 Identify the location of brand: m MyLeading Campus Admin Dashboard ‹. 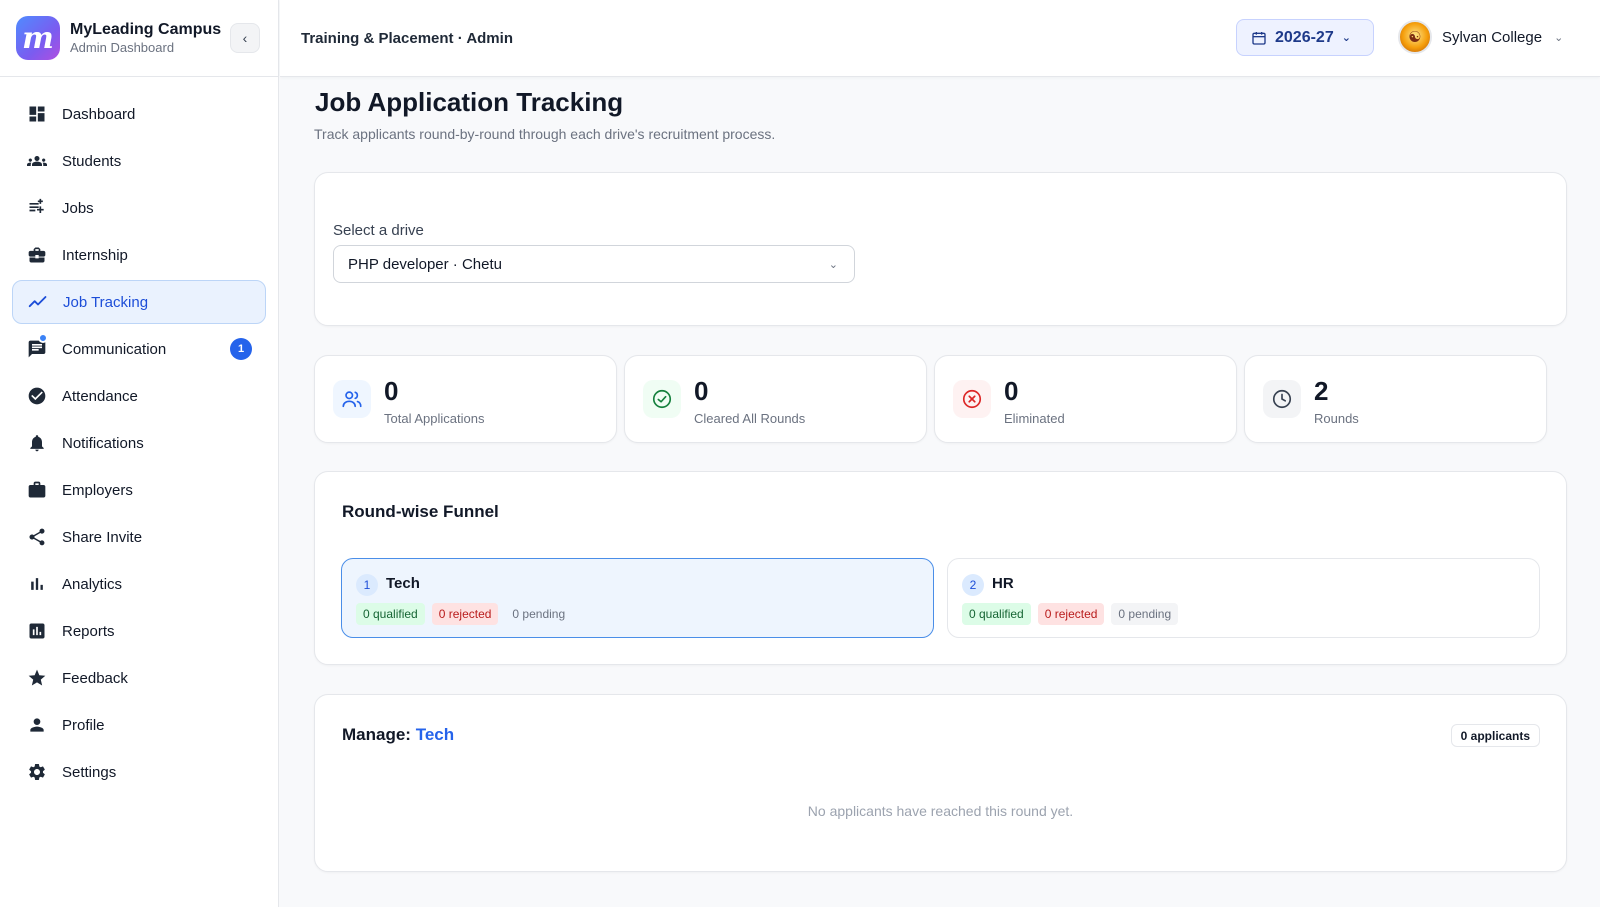
(139, 38).